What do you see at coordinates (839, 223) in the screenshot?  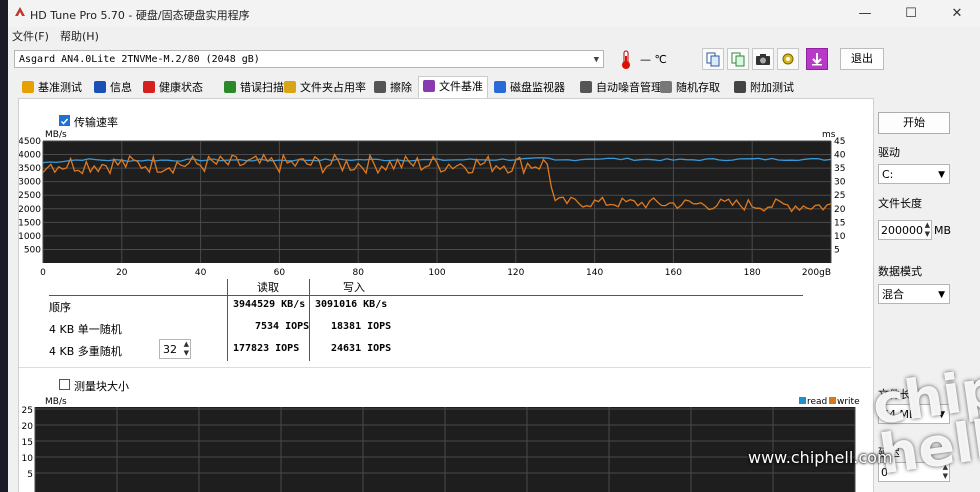 I see `y-right-tick: 15` at bounding box center [839, 223].